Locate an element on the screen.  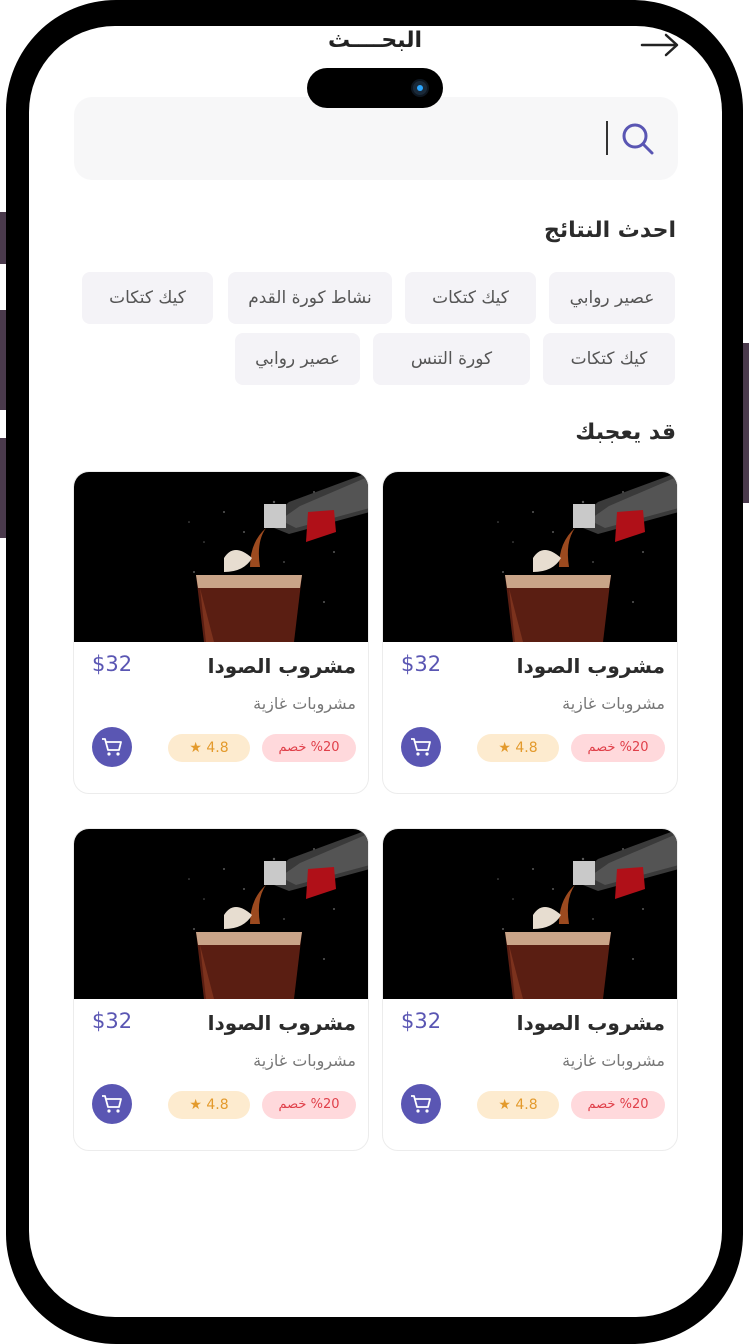
search-input is located at coordinates (376, 138).